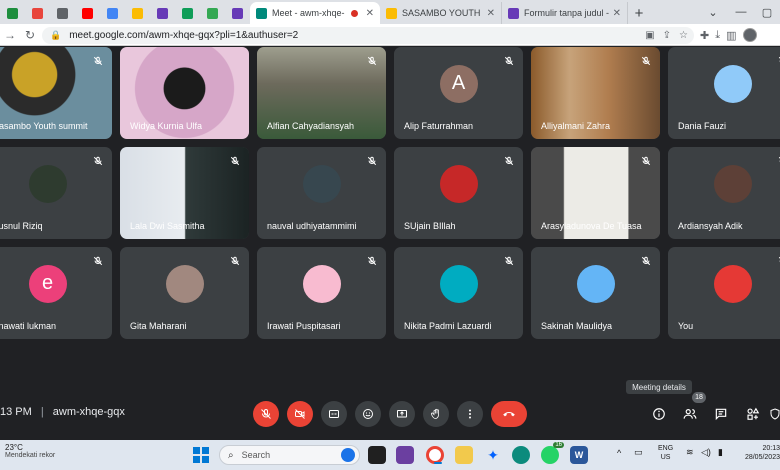 This screenshot has width=780, height=470. I want to click on meeting-details-button, so click(659, 414).